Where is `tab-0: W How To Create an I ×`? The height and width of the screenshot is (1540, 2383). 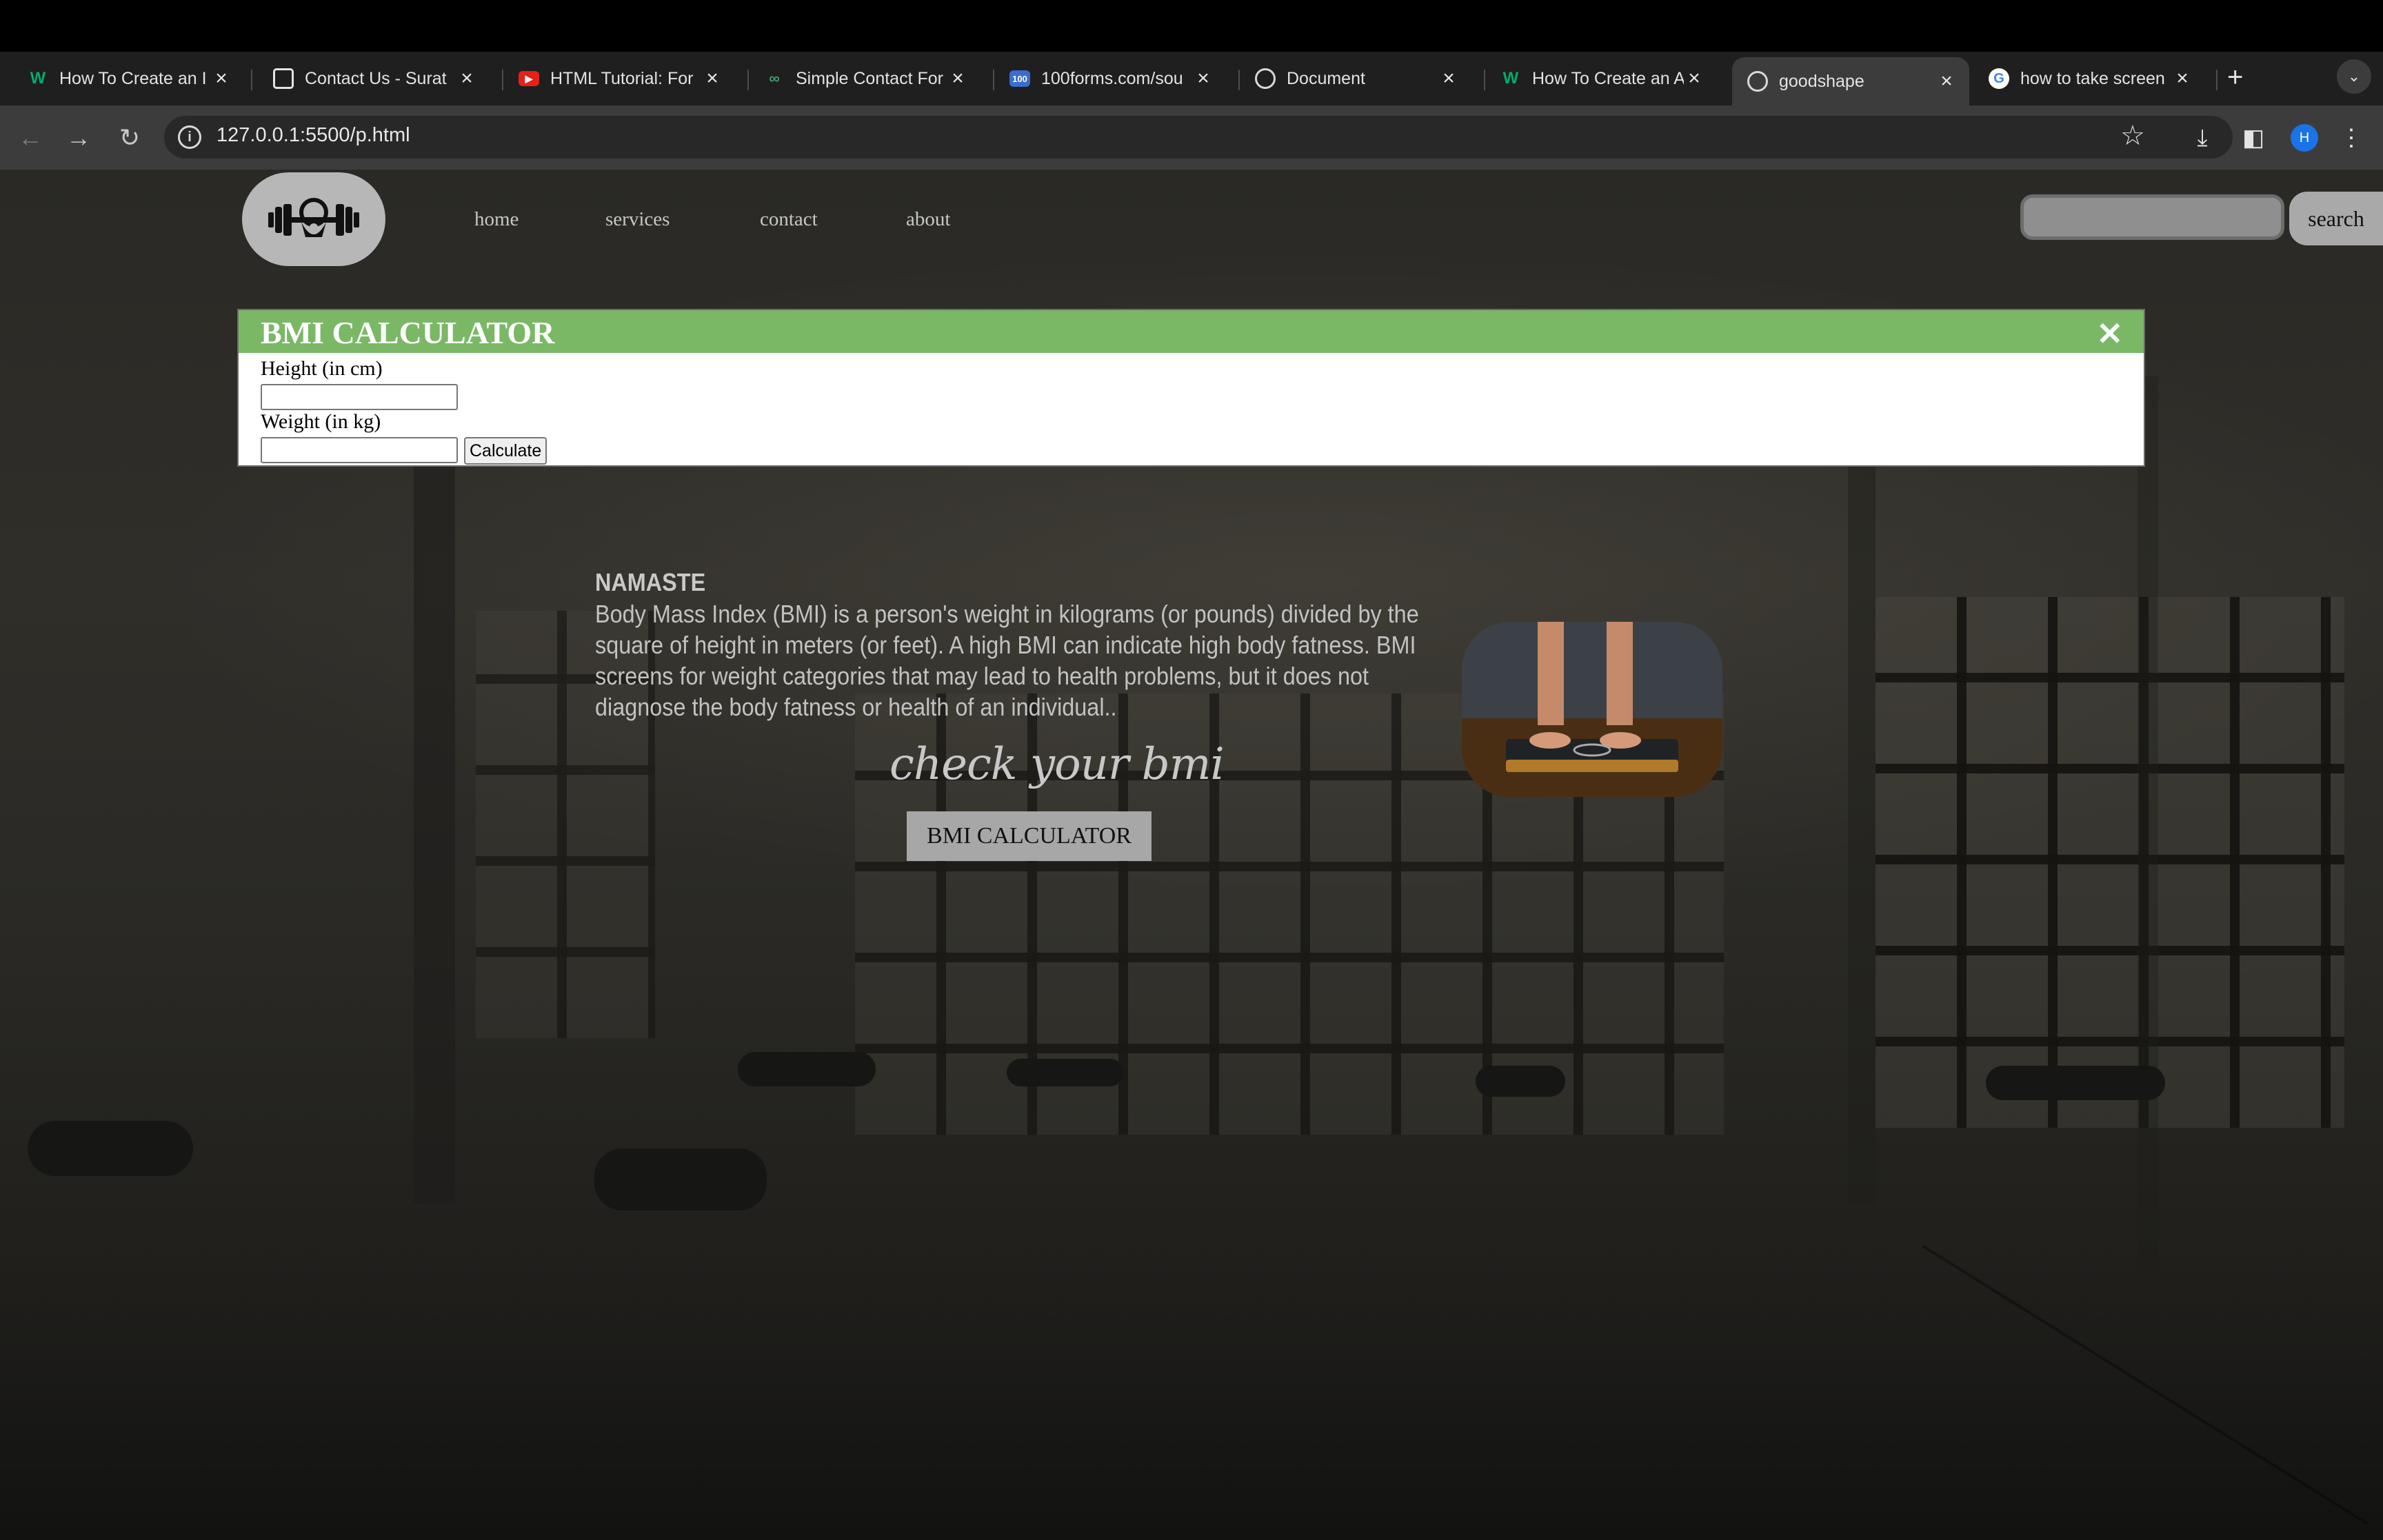 tab-0: W How To Create an I × is located at coordinates (128, 79).